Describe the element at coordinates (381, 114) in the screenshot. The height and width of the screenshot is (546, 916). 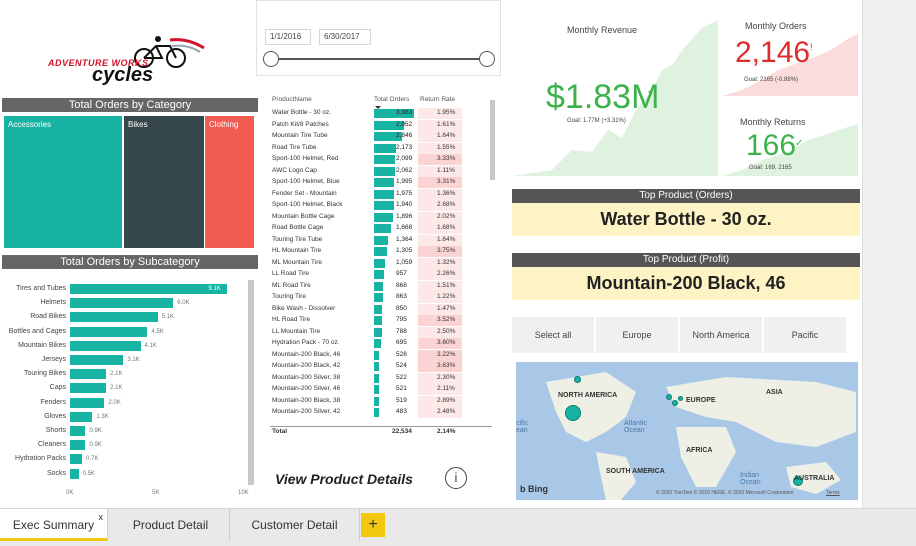
I see `table-row: Water Bottle - 30 oz. 3,983 1.95%` at that location.